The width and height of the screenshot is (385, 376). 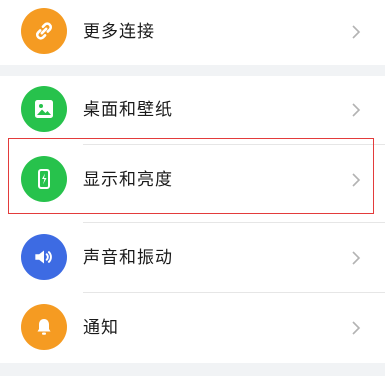 I want to click on bell-icon, so click(x=44, y=327).